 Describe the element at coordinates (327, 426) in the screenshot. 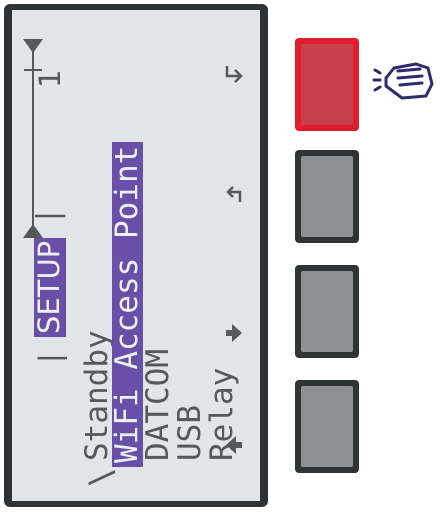

I see `up-key` at that location.